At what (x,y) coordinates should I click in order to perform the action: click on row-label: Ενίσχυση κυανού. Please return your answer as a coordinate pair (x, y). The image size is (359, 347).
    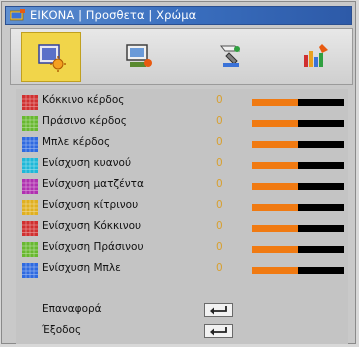
    Looking at the image, I should click on (87, 163).